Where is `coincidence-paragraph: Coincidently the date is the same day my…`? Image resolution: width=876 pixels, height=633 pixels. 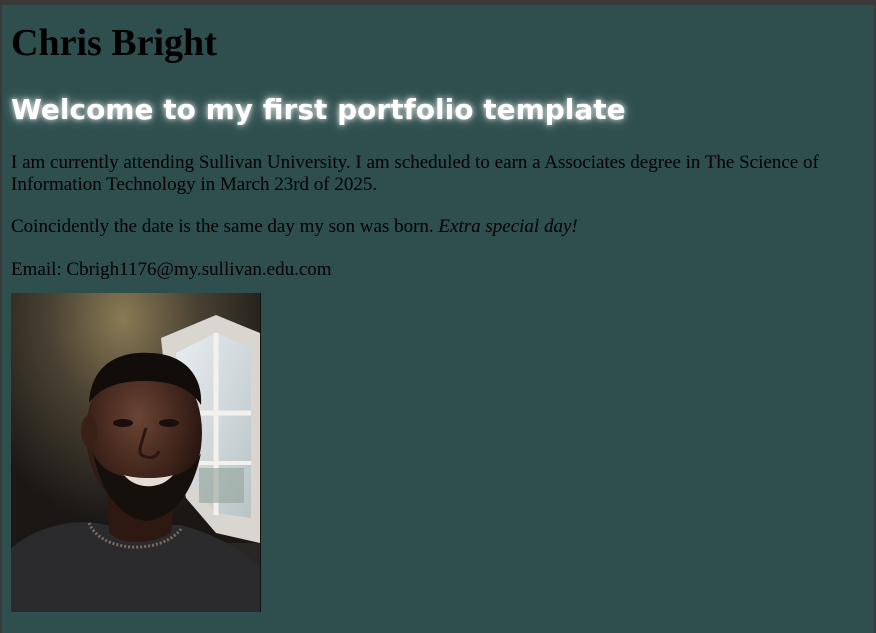
coincidence-paragraph: Coincidently the date is the same day my… is located at coordinates (441, 227).